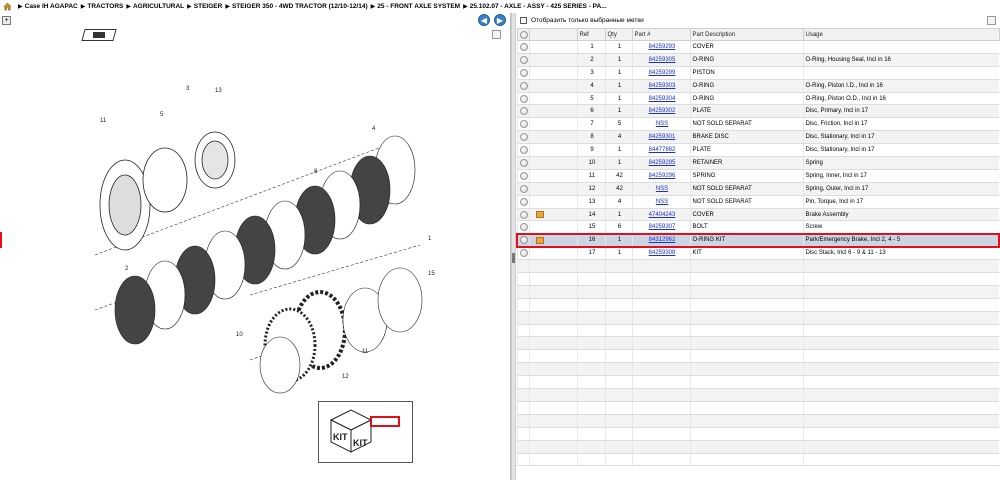  What do you see at coordinates (746, 34) in the screenshot?
I see `description-column-header: Part Description` at bounding box center [746, 34].